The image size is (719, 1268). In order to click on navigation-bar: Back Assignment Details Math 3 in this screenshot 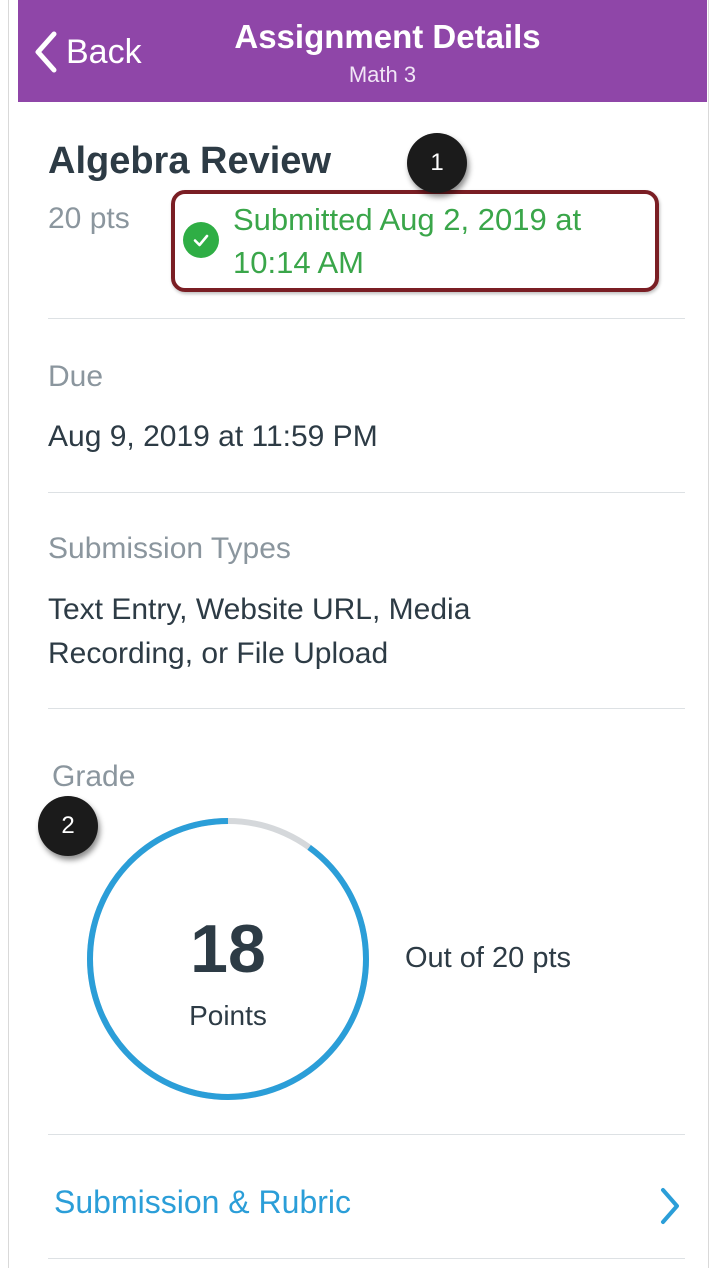, I will do `click(362, 51)`.